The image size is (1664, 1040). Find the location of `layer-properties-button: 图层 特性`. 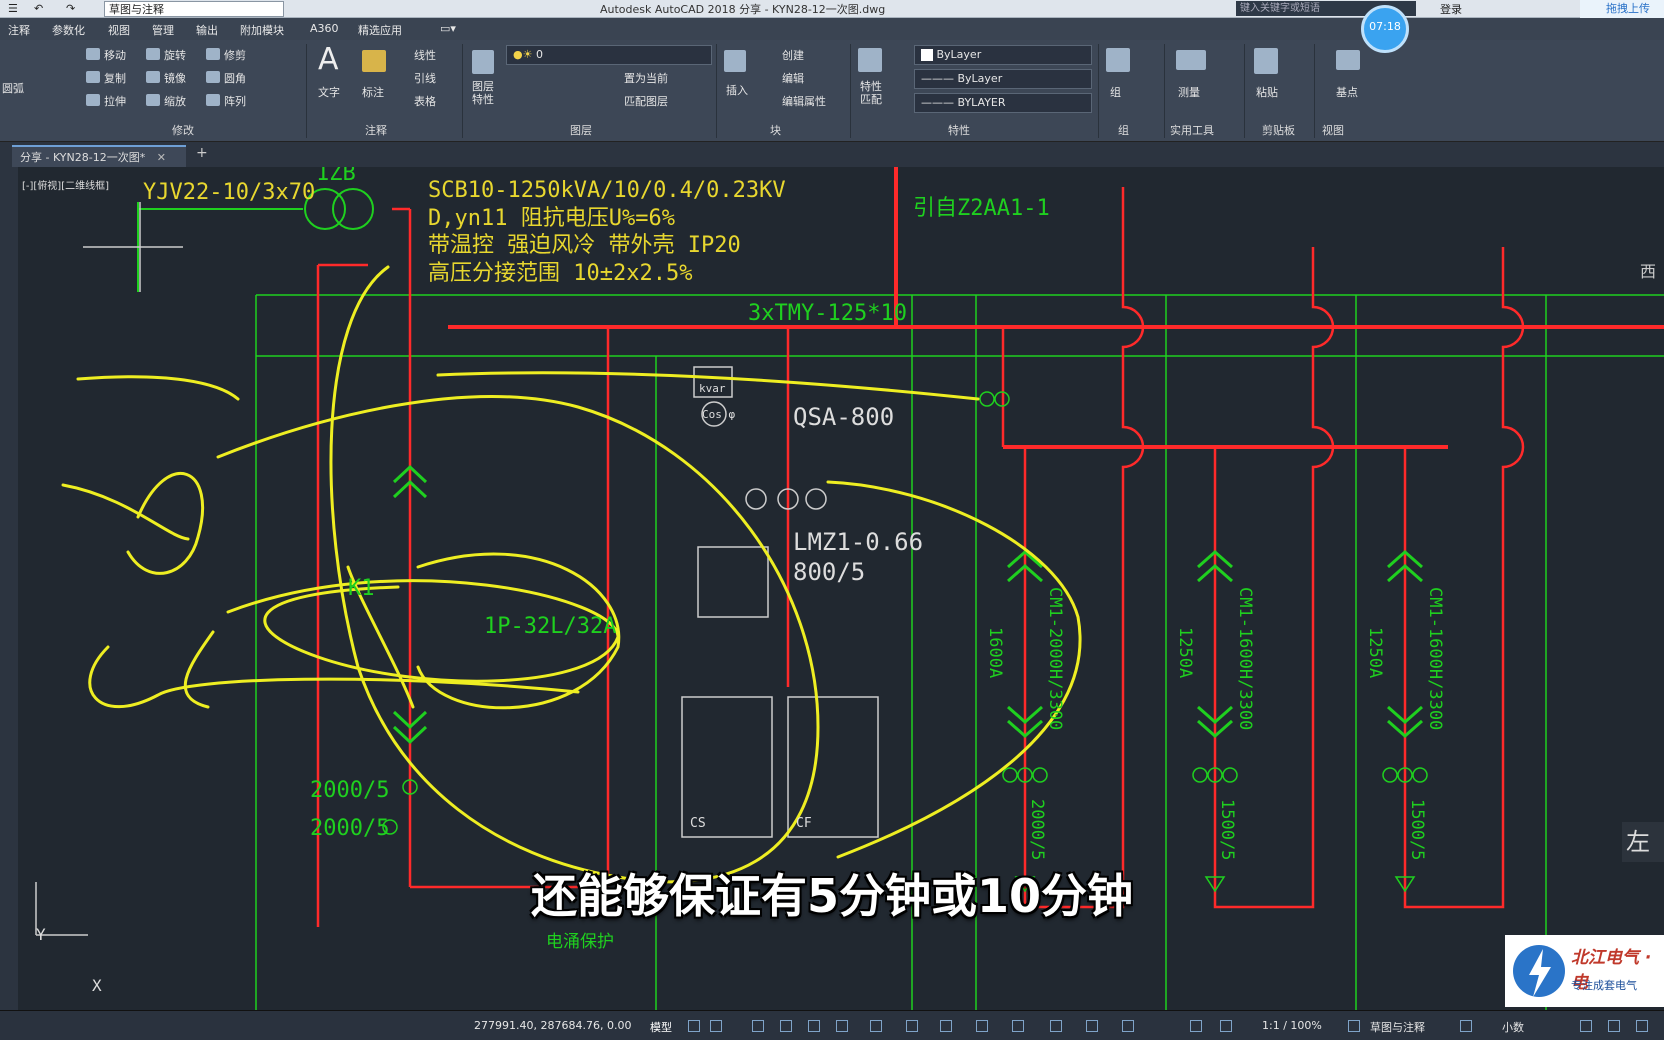

layer-properties-button: 图层 特性 is located at coordinates (483, 93).